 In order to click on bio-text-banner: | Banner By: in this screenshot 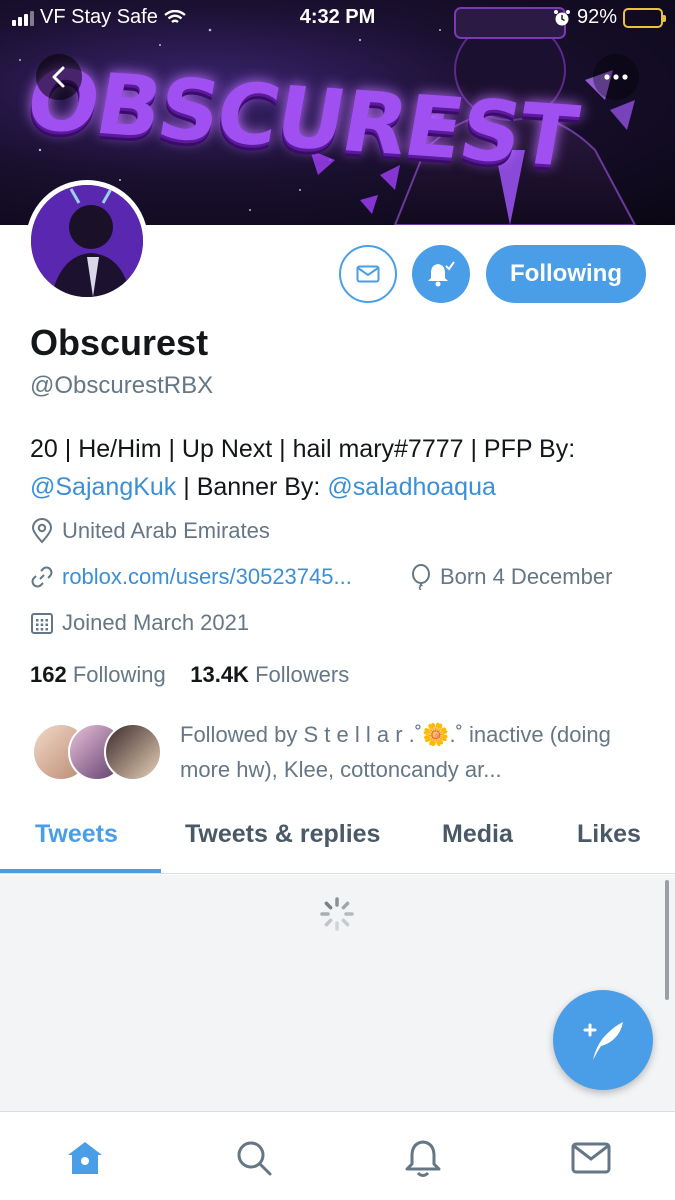, I will do `click(252, 487)`.